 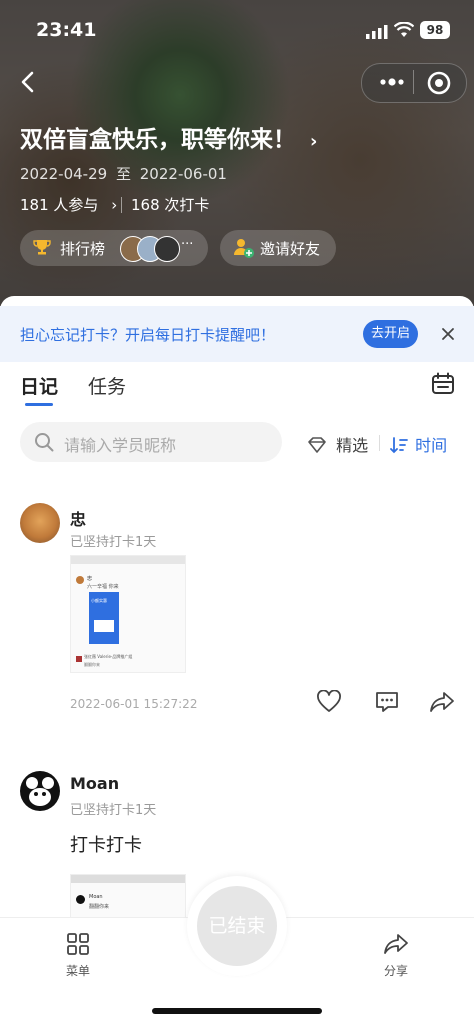 I want to click on post-image: 忠 六一辛福 你来 小额实惠 张红薇 Valerie-品牌推广组 翻翻你来, so click(x=128, y=614).